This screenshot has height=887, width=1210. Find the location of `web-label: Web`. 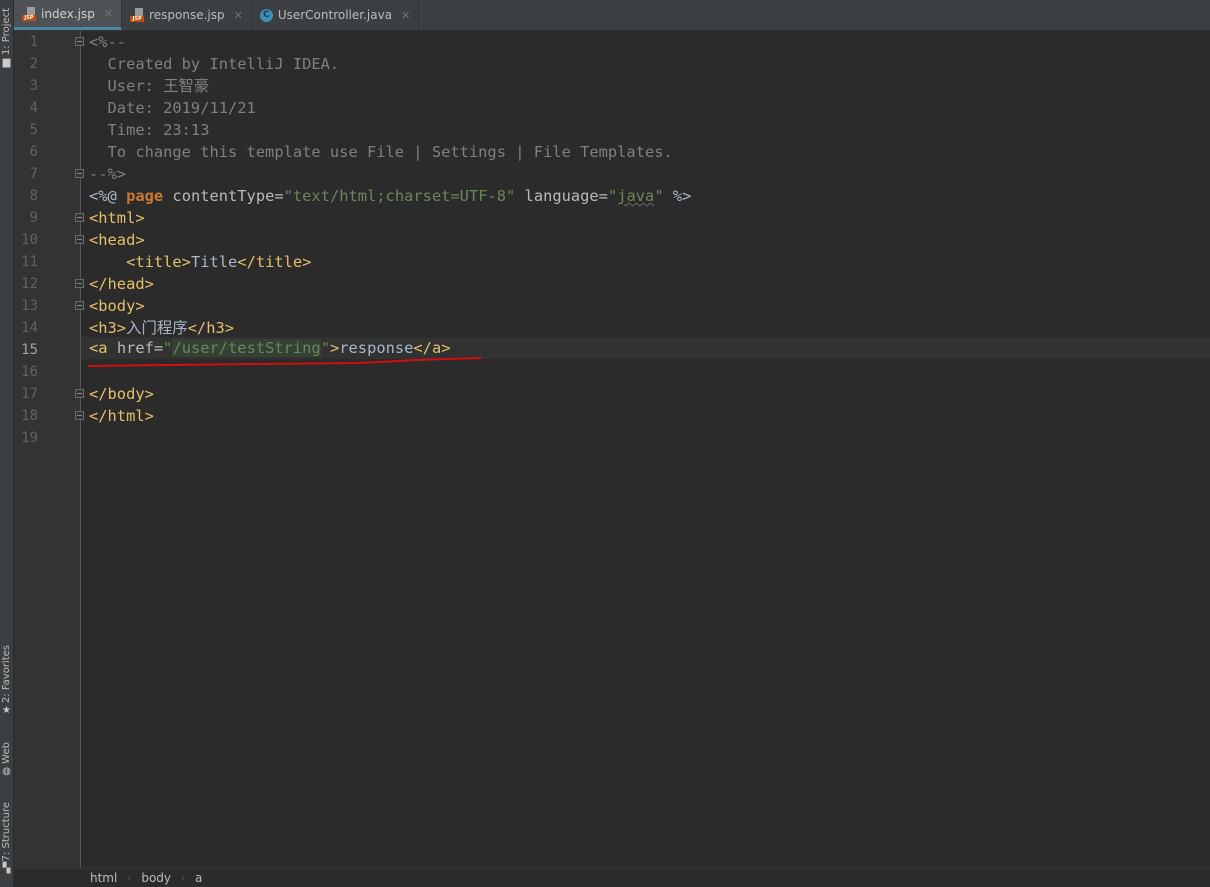

web-label: Web is located at coordinates (6, 753).